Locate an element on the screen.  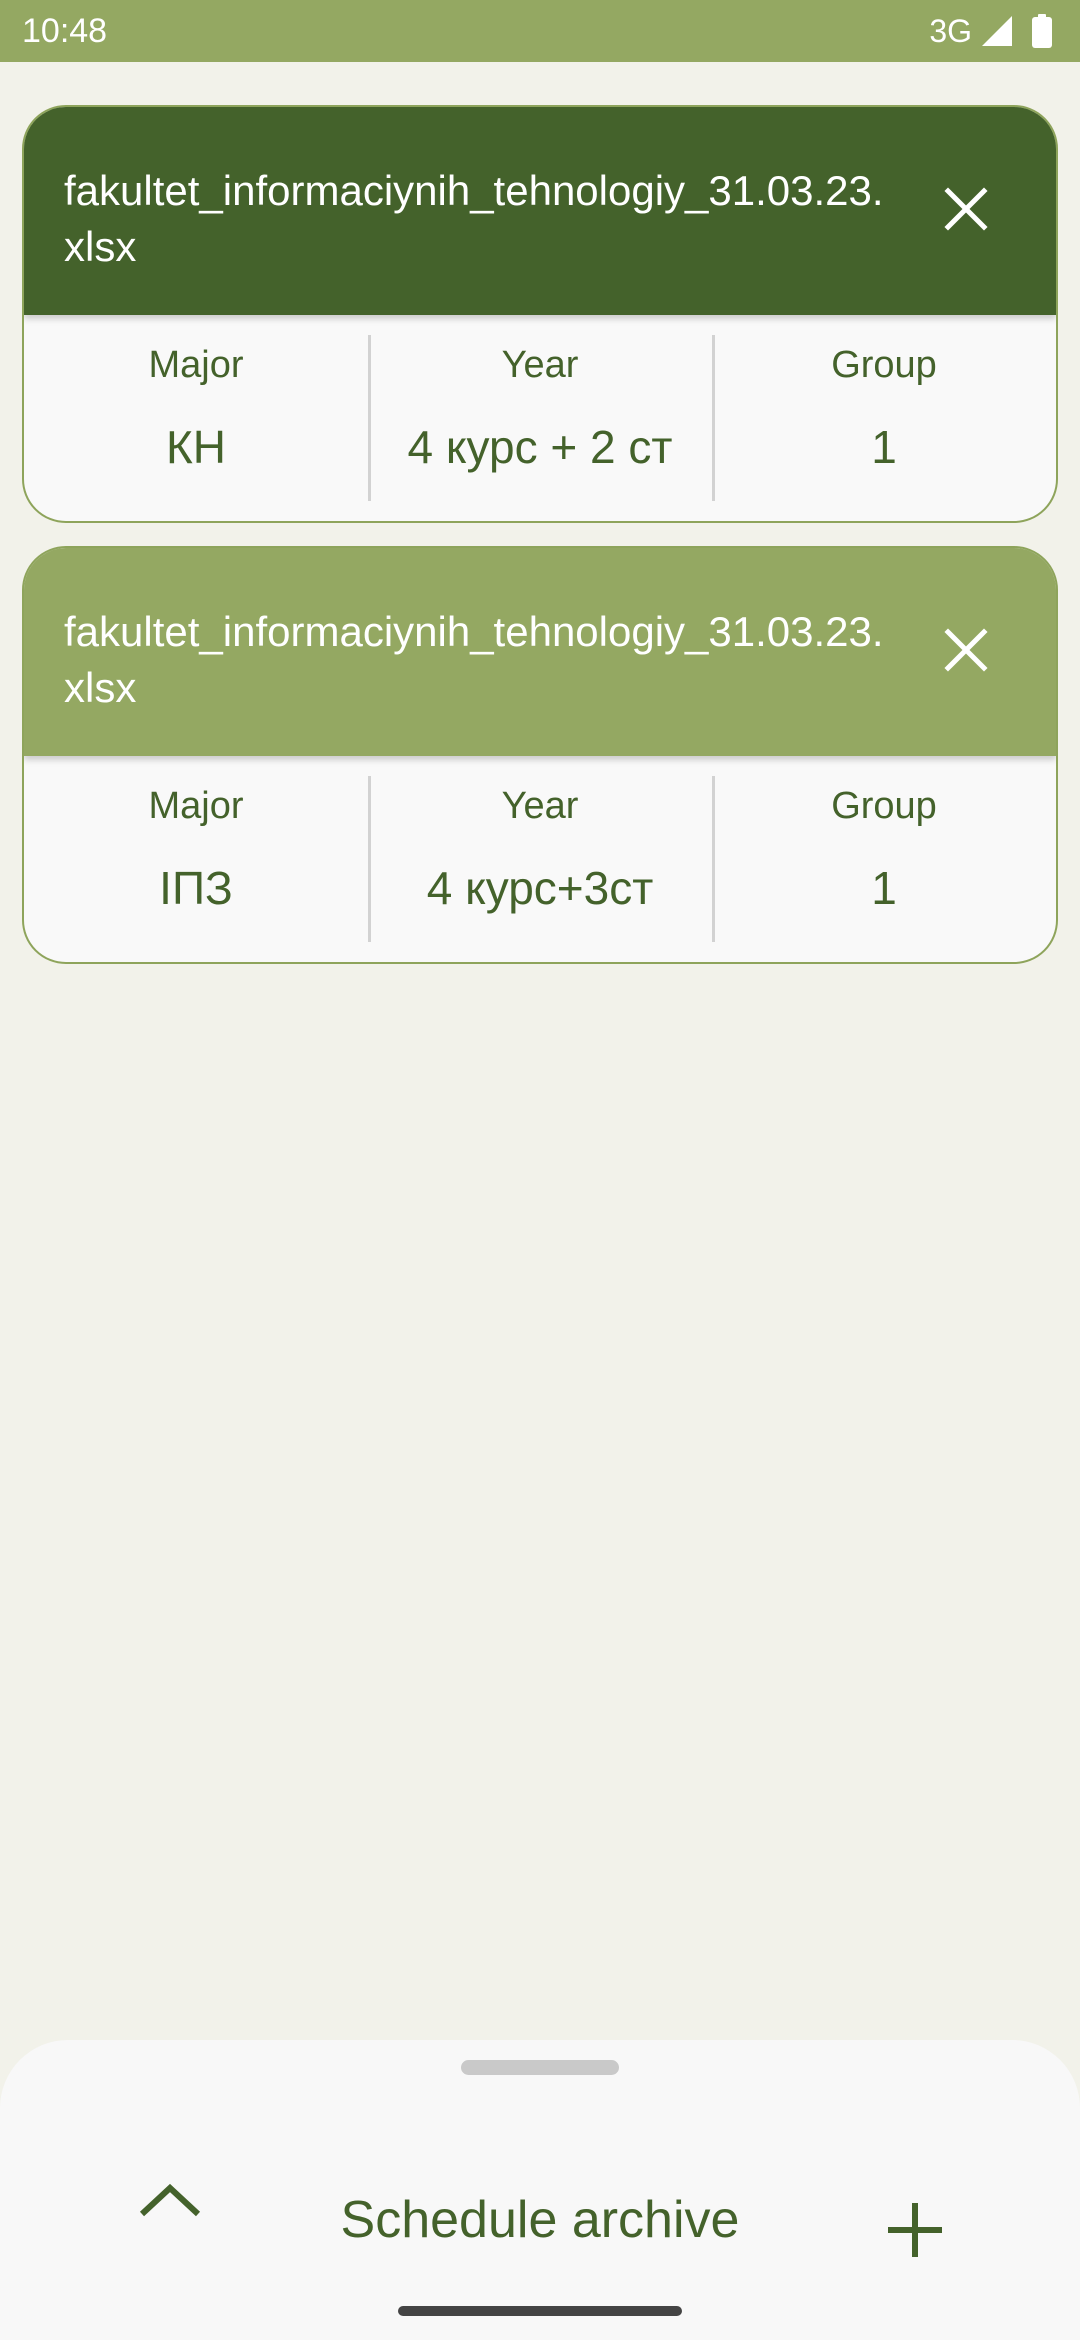
status-indicators: 3G is located at coordinates (990, 31).